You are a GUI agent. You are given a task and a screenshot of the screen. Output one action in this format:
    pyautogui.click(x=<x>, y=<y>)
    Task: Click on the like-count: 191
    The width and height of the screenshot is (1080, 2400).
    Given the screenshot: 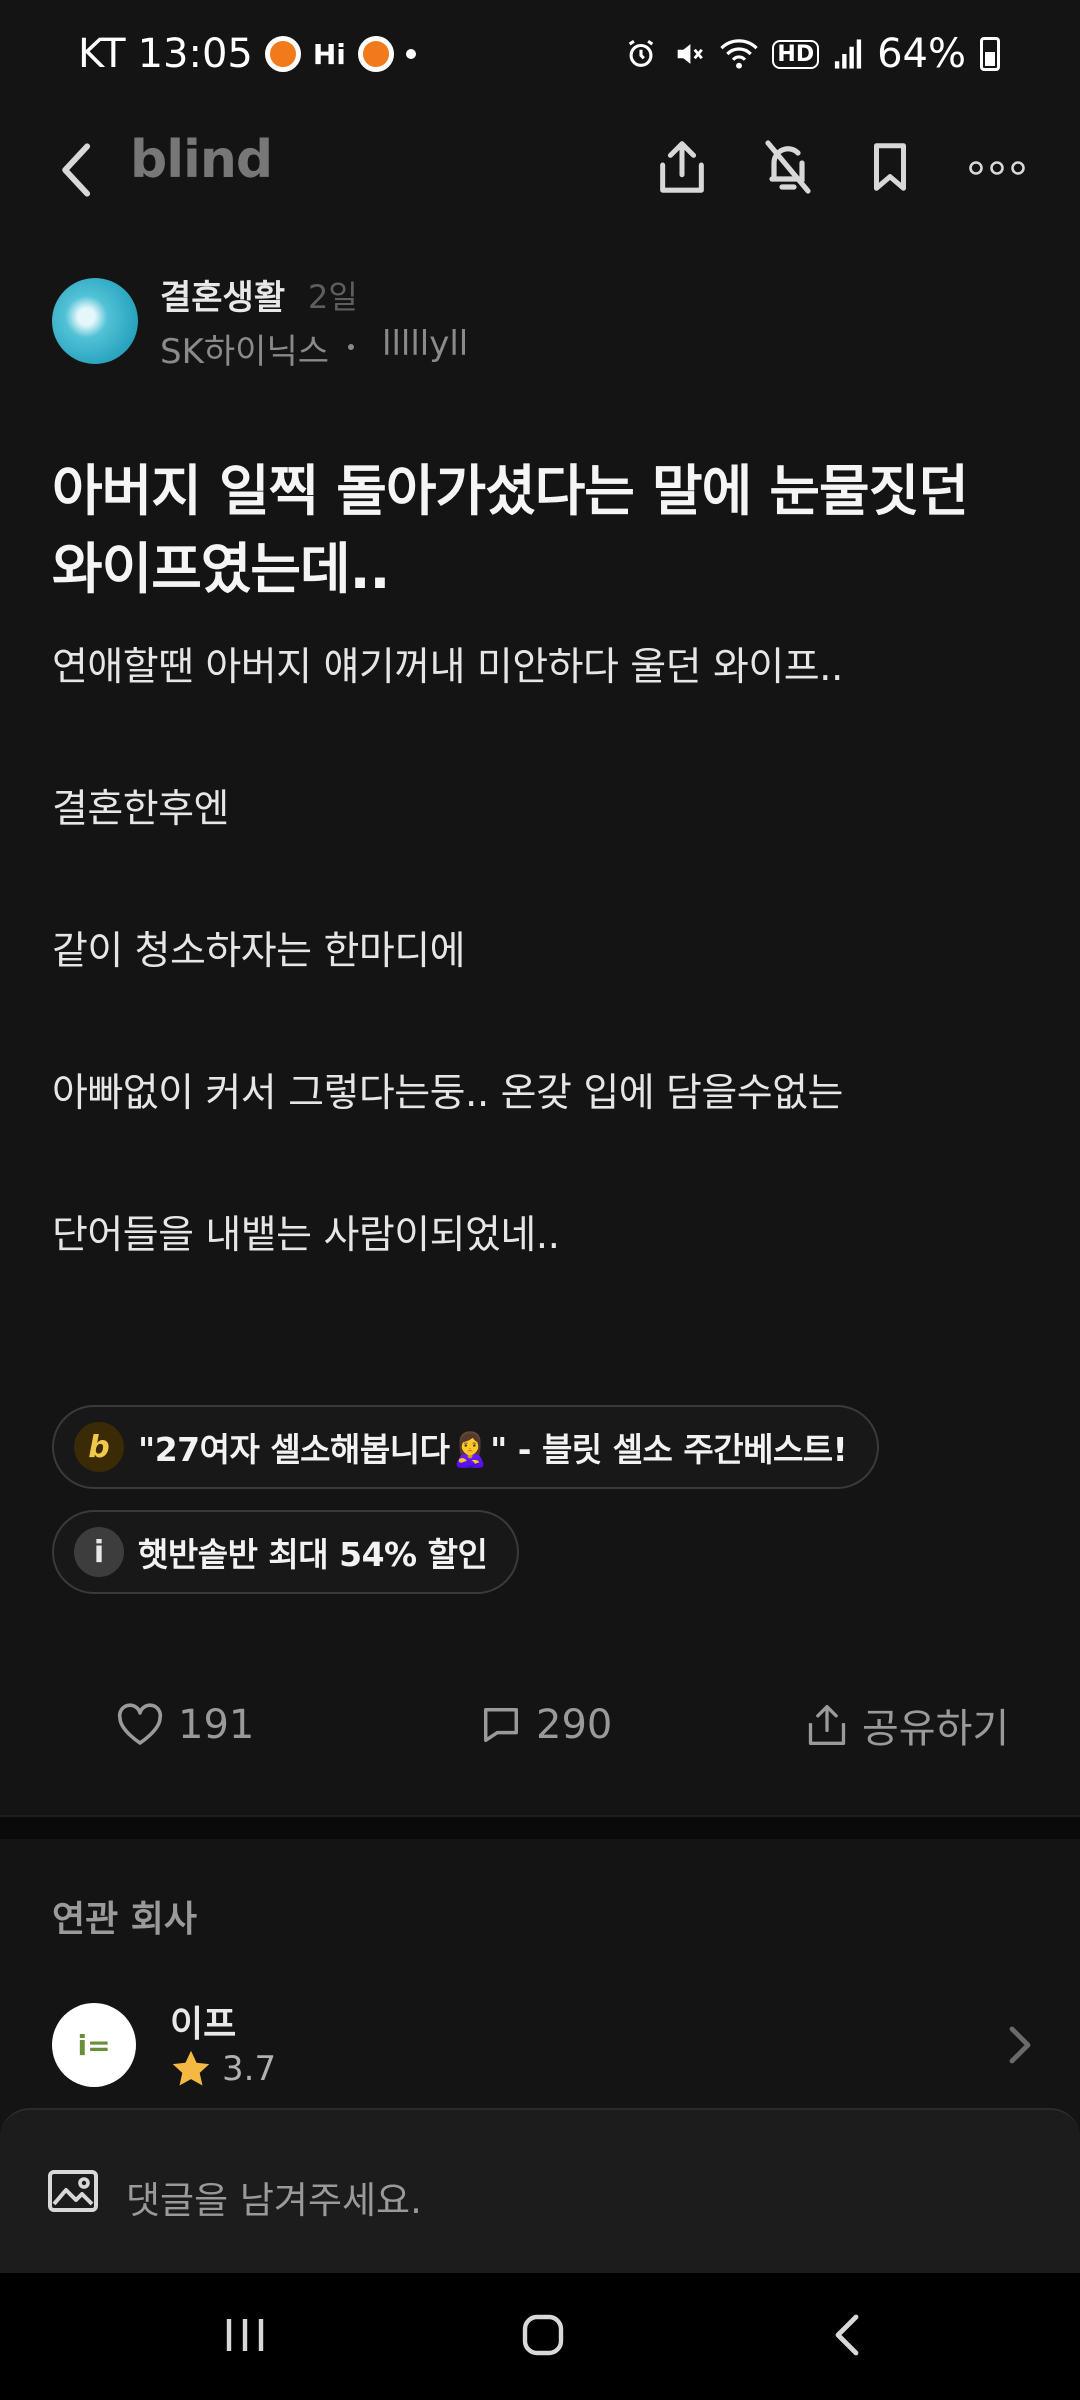 What is the action you would take?
    pyautogui.click(x=216, y=1725)
    